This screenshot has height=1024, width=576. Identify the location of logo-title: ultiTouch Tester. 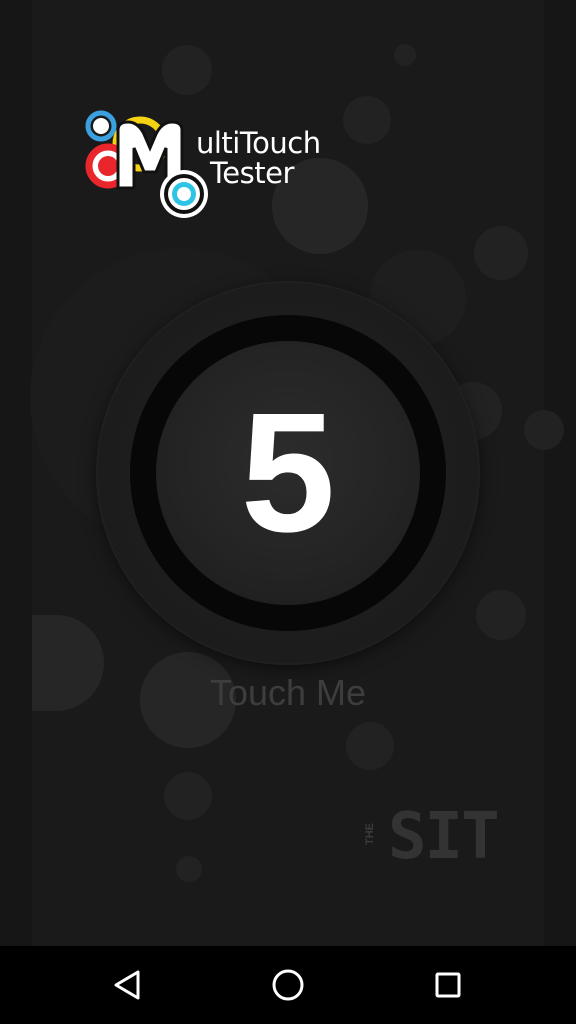
(258, 158).